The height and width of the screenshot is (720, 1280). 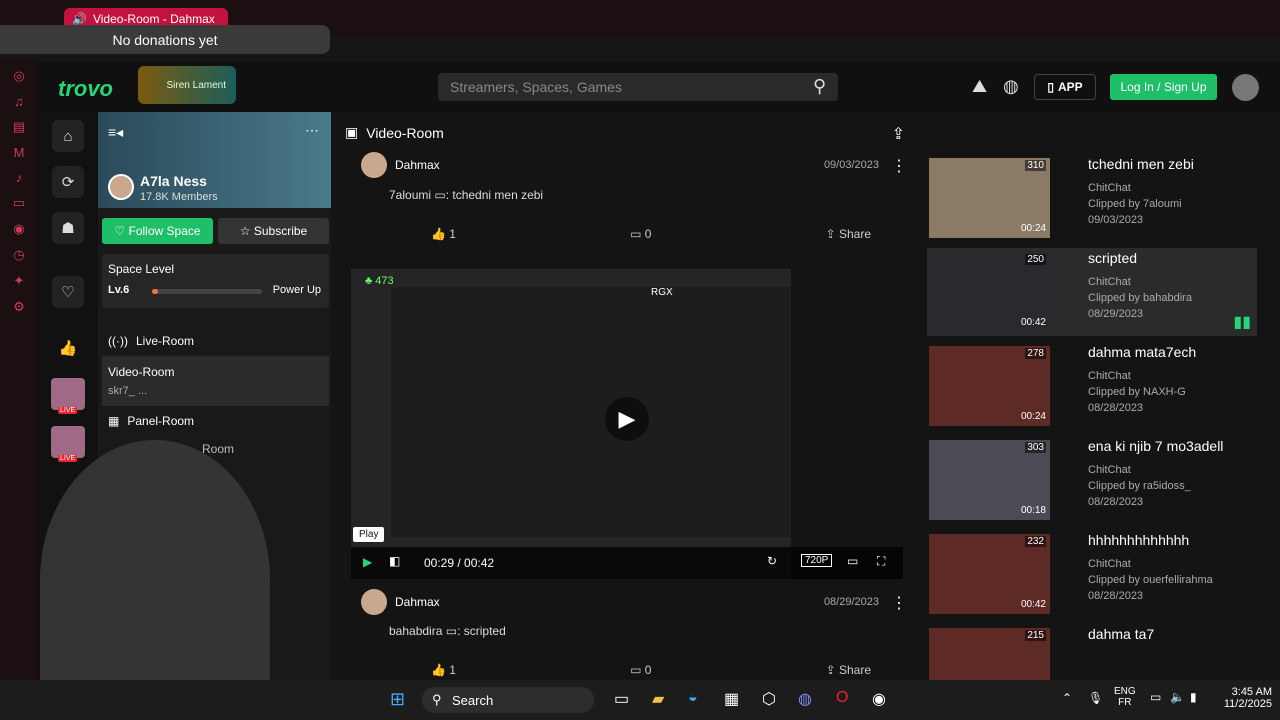 What do you see at coordinates (1177, 697) in the screenshot?
I see `volume-icon: 🔈` at bounding box center [1177, 697].